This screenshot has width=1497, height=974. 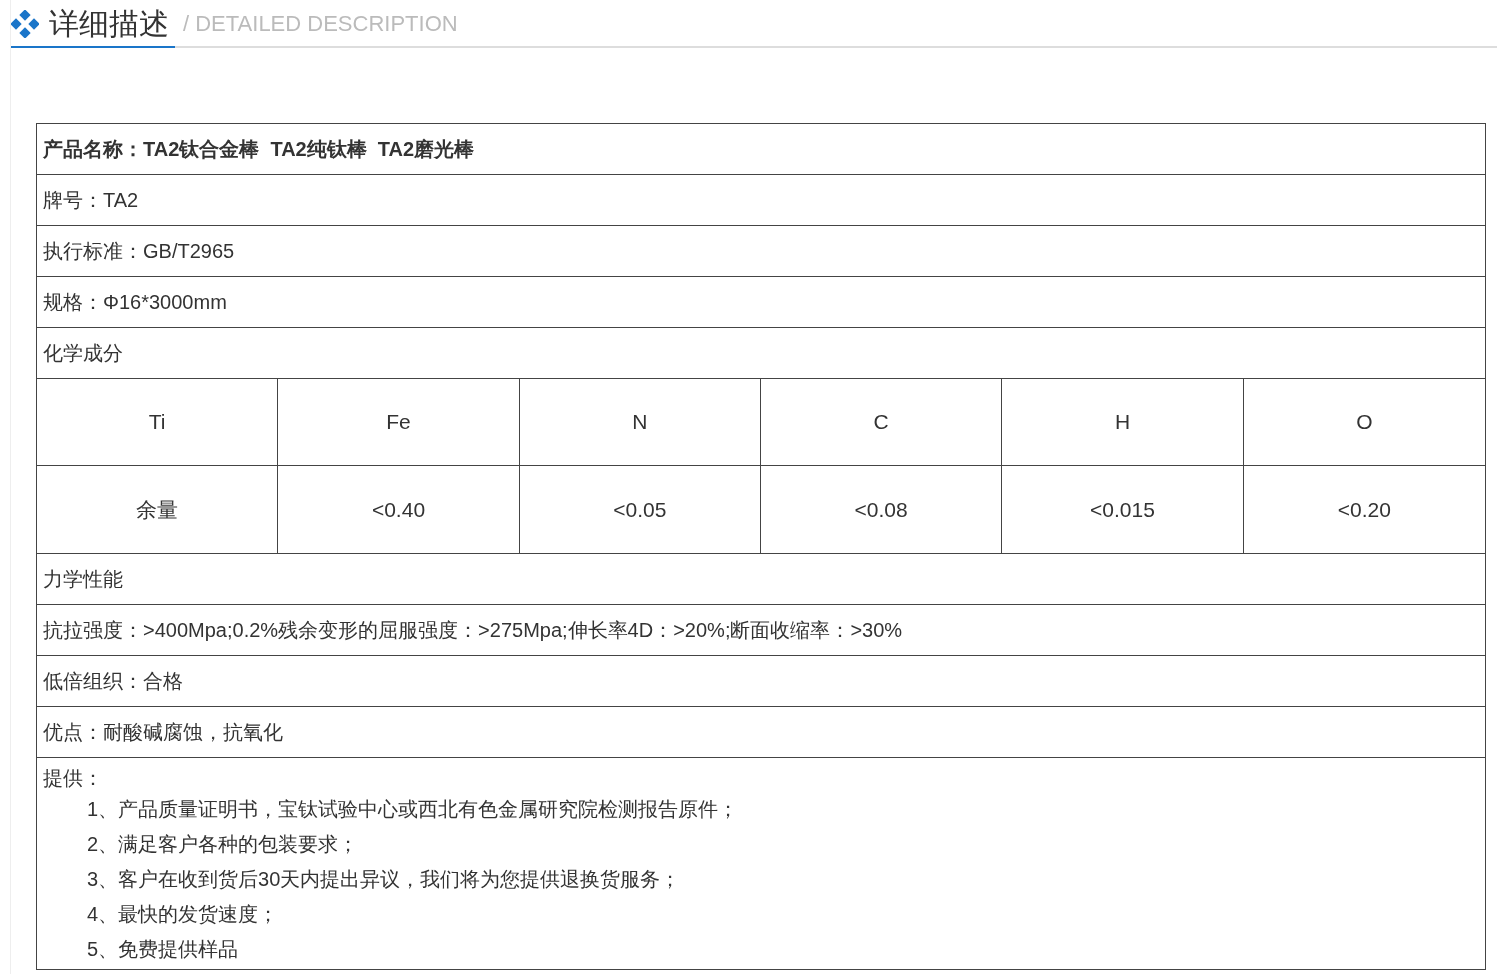 I want to click on table-cell-text: 力学性能, so click(x=83, y=579).